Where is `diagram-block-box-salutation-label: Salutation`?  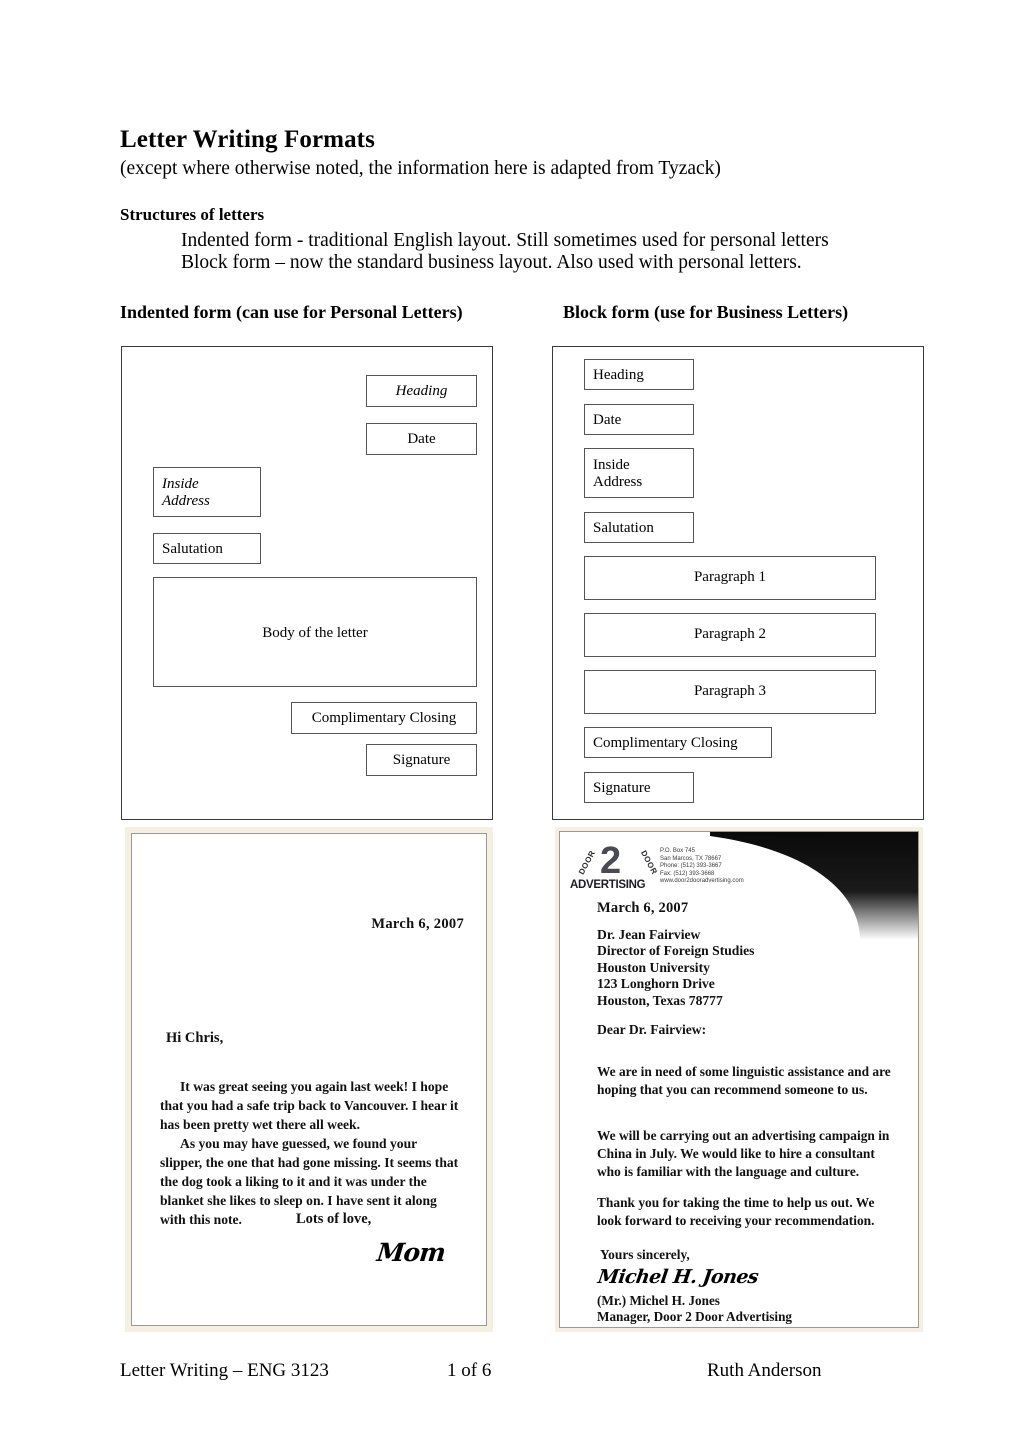
diagram-block-box-salutation-label: Salutation is located at coordinates (623, 528).